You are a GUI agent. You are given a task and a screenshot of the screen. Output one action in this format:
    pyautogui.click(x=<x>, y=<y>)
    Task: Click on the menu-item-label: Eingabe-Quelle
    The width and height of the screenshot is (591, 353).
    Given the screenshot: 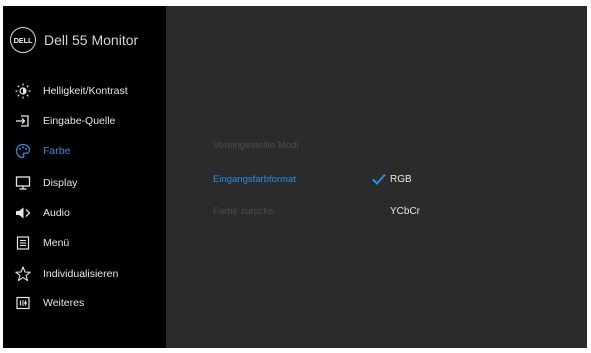 What is the action you would take?
    pyautogui.click(x=79, y=121)
    